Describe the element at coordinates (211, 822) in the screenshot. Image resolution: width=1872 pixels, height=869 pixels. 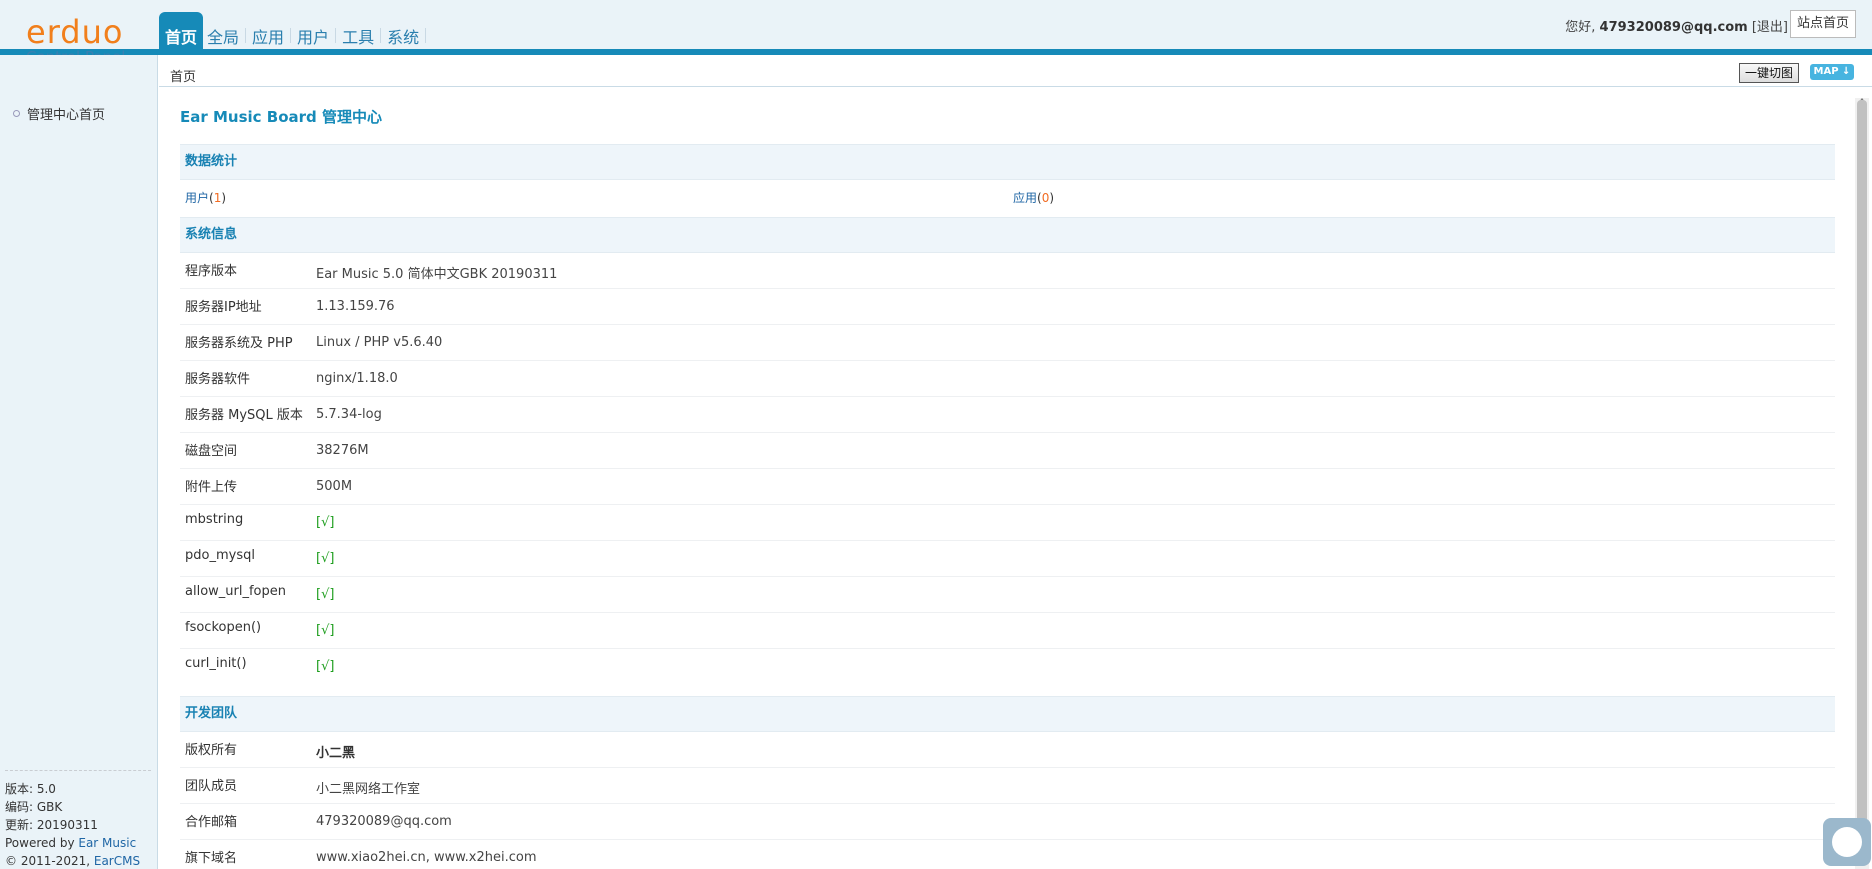
I see `info-key: 合作邮箱` at that location.